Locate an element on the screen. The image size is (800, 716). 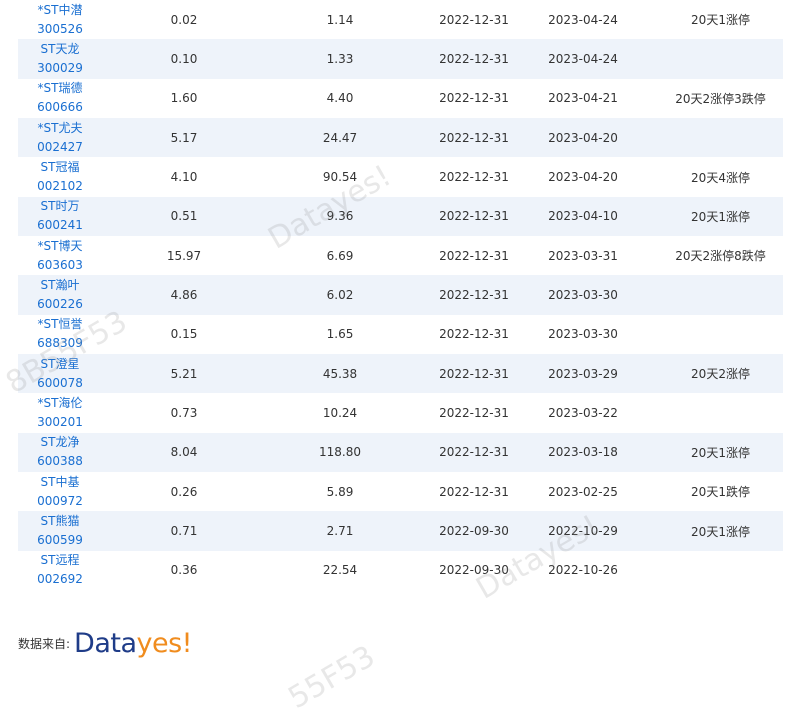
value-cell: 1.65 is located at coordinates (340, 334).